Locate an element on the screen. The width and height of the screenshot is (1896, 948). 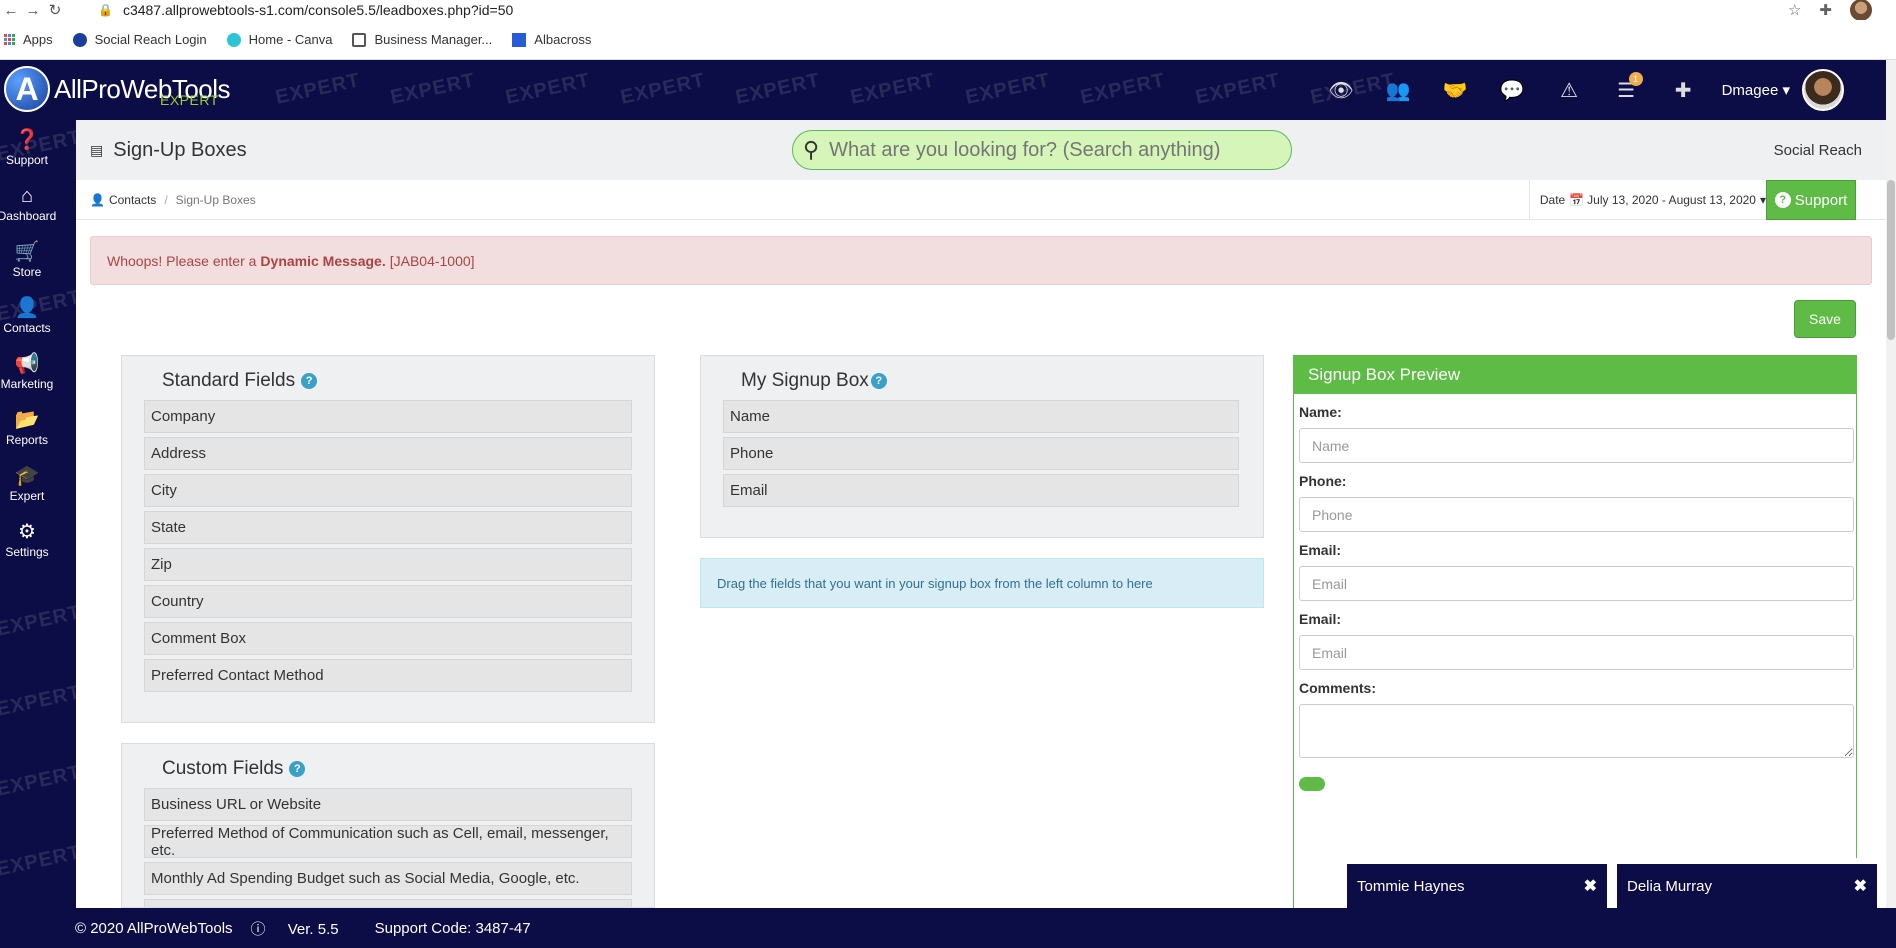
my-signup-box-panel: My Signup Box ? Name Phone Email is located at coordinates (982, 446).